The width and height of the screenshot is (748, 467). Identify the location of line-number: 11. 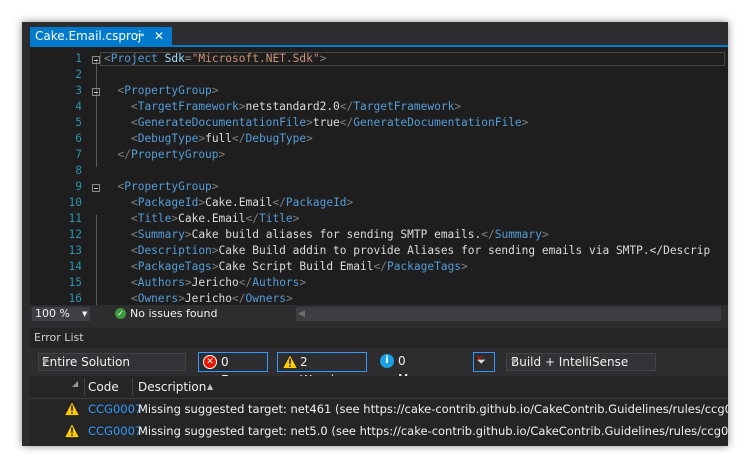
(75, 218).